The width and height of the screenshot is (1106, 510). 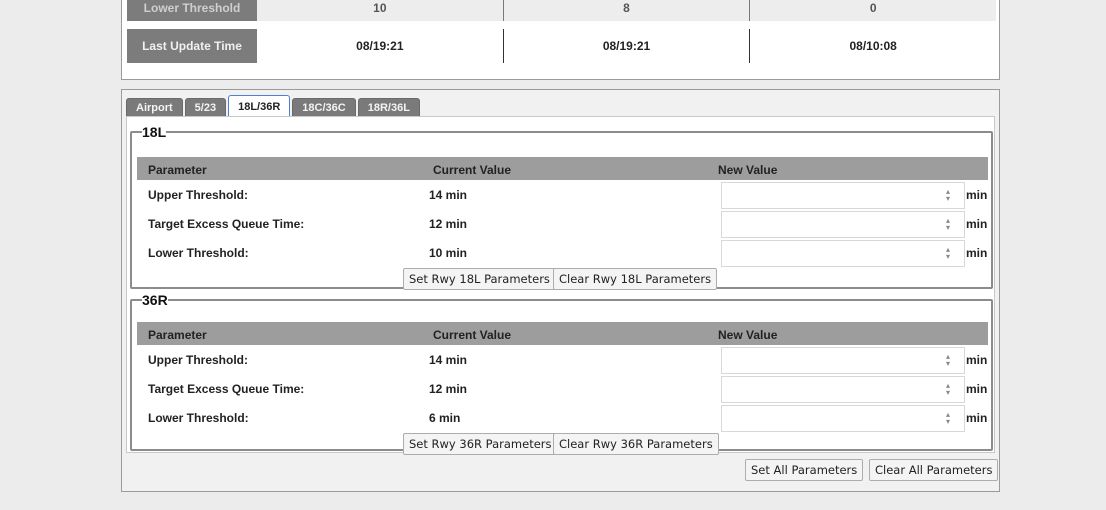 I want to click on summary-row-label: Last Update Time, so click(x=192, y=46).